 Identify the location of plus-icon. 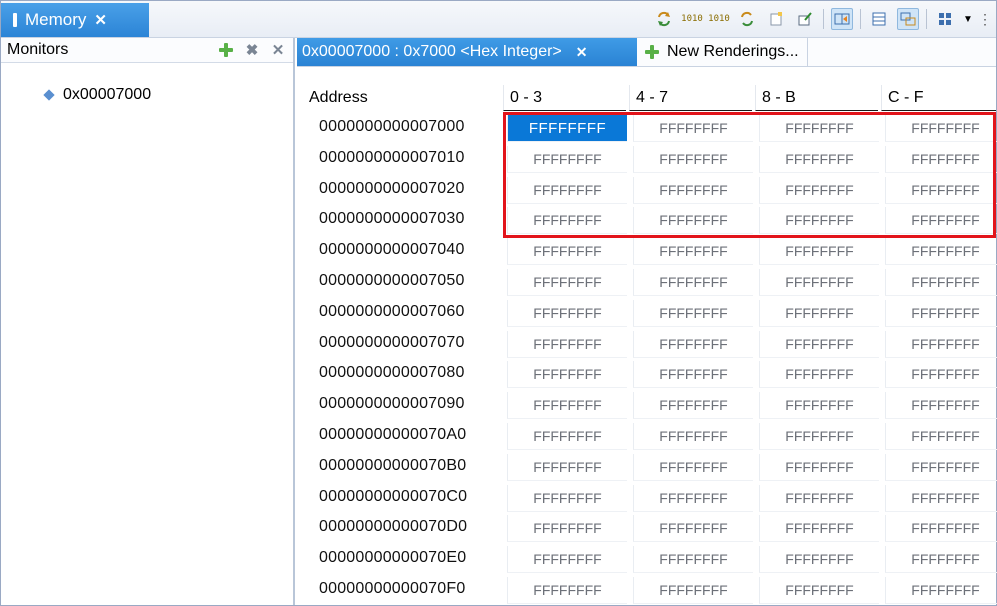
(226, 50).